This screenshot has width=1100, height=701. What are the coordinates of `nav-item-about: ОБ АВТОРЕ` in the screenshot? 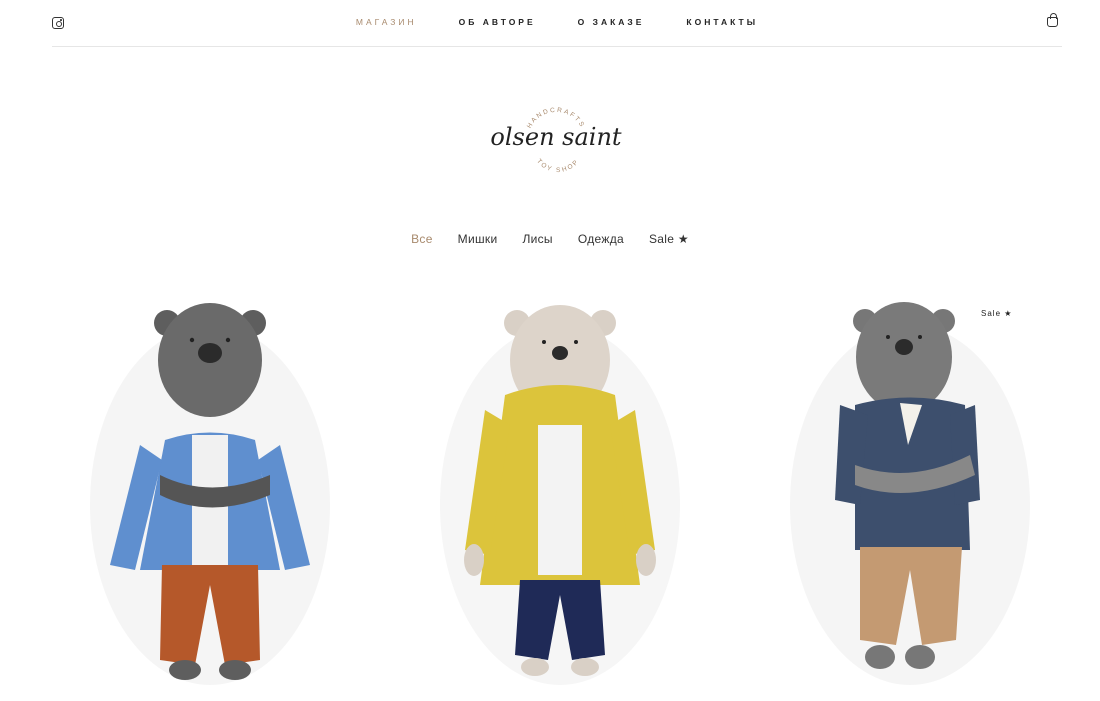 It's located at (497, 22).